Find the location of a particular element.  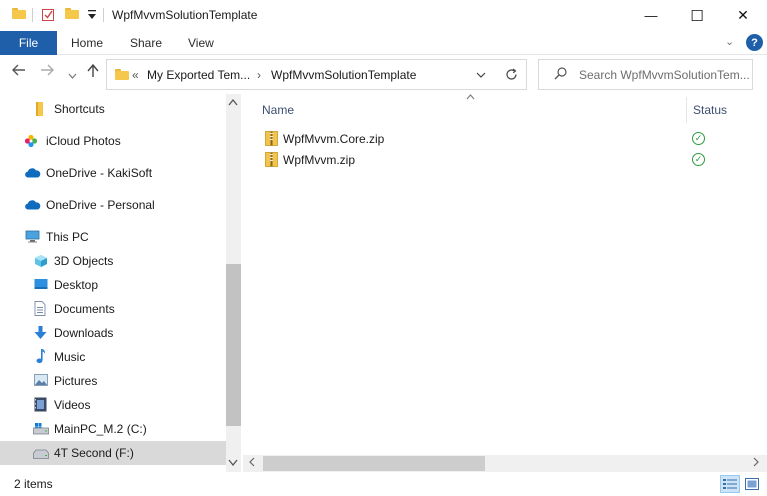

file-name: WpfMvvm.zip is located at coordinates (319, 160).